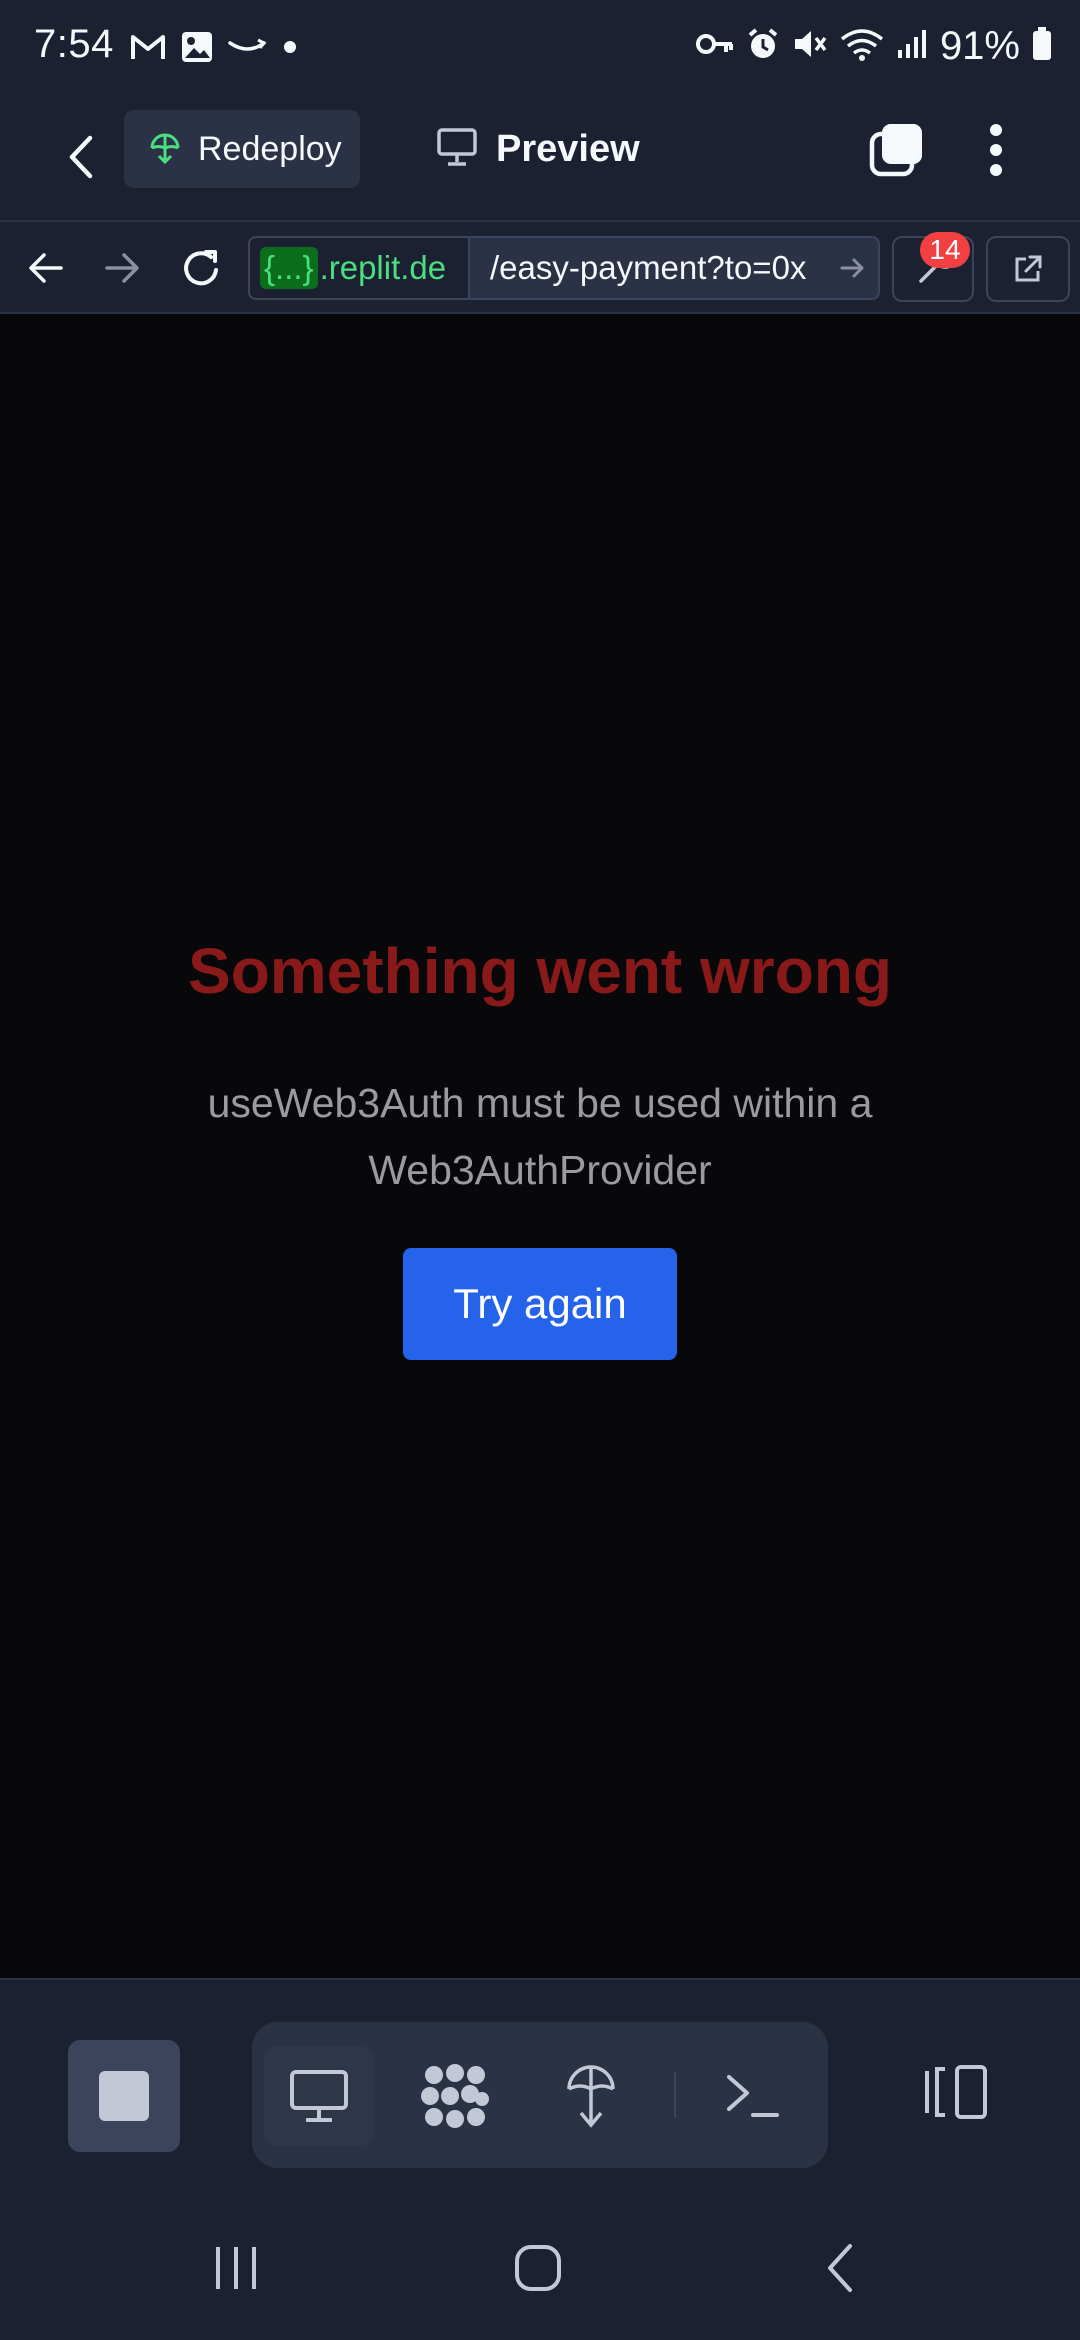  I want to click on external-link-icon, so click(1028, 268).